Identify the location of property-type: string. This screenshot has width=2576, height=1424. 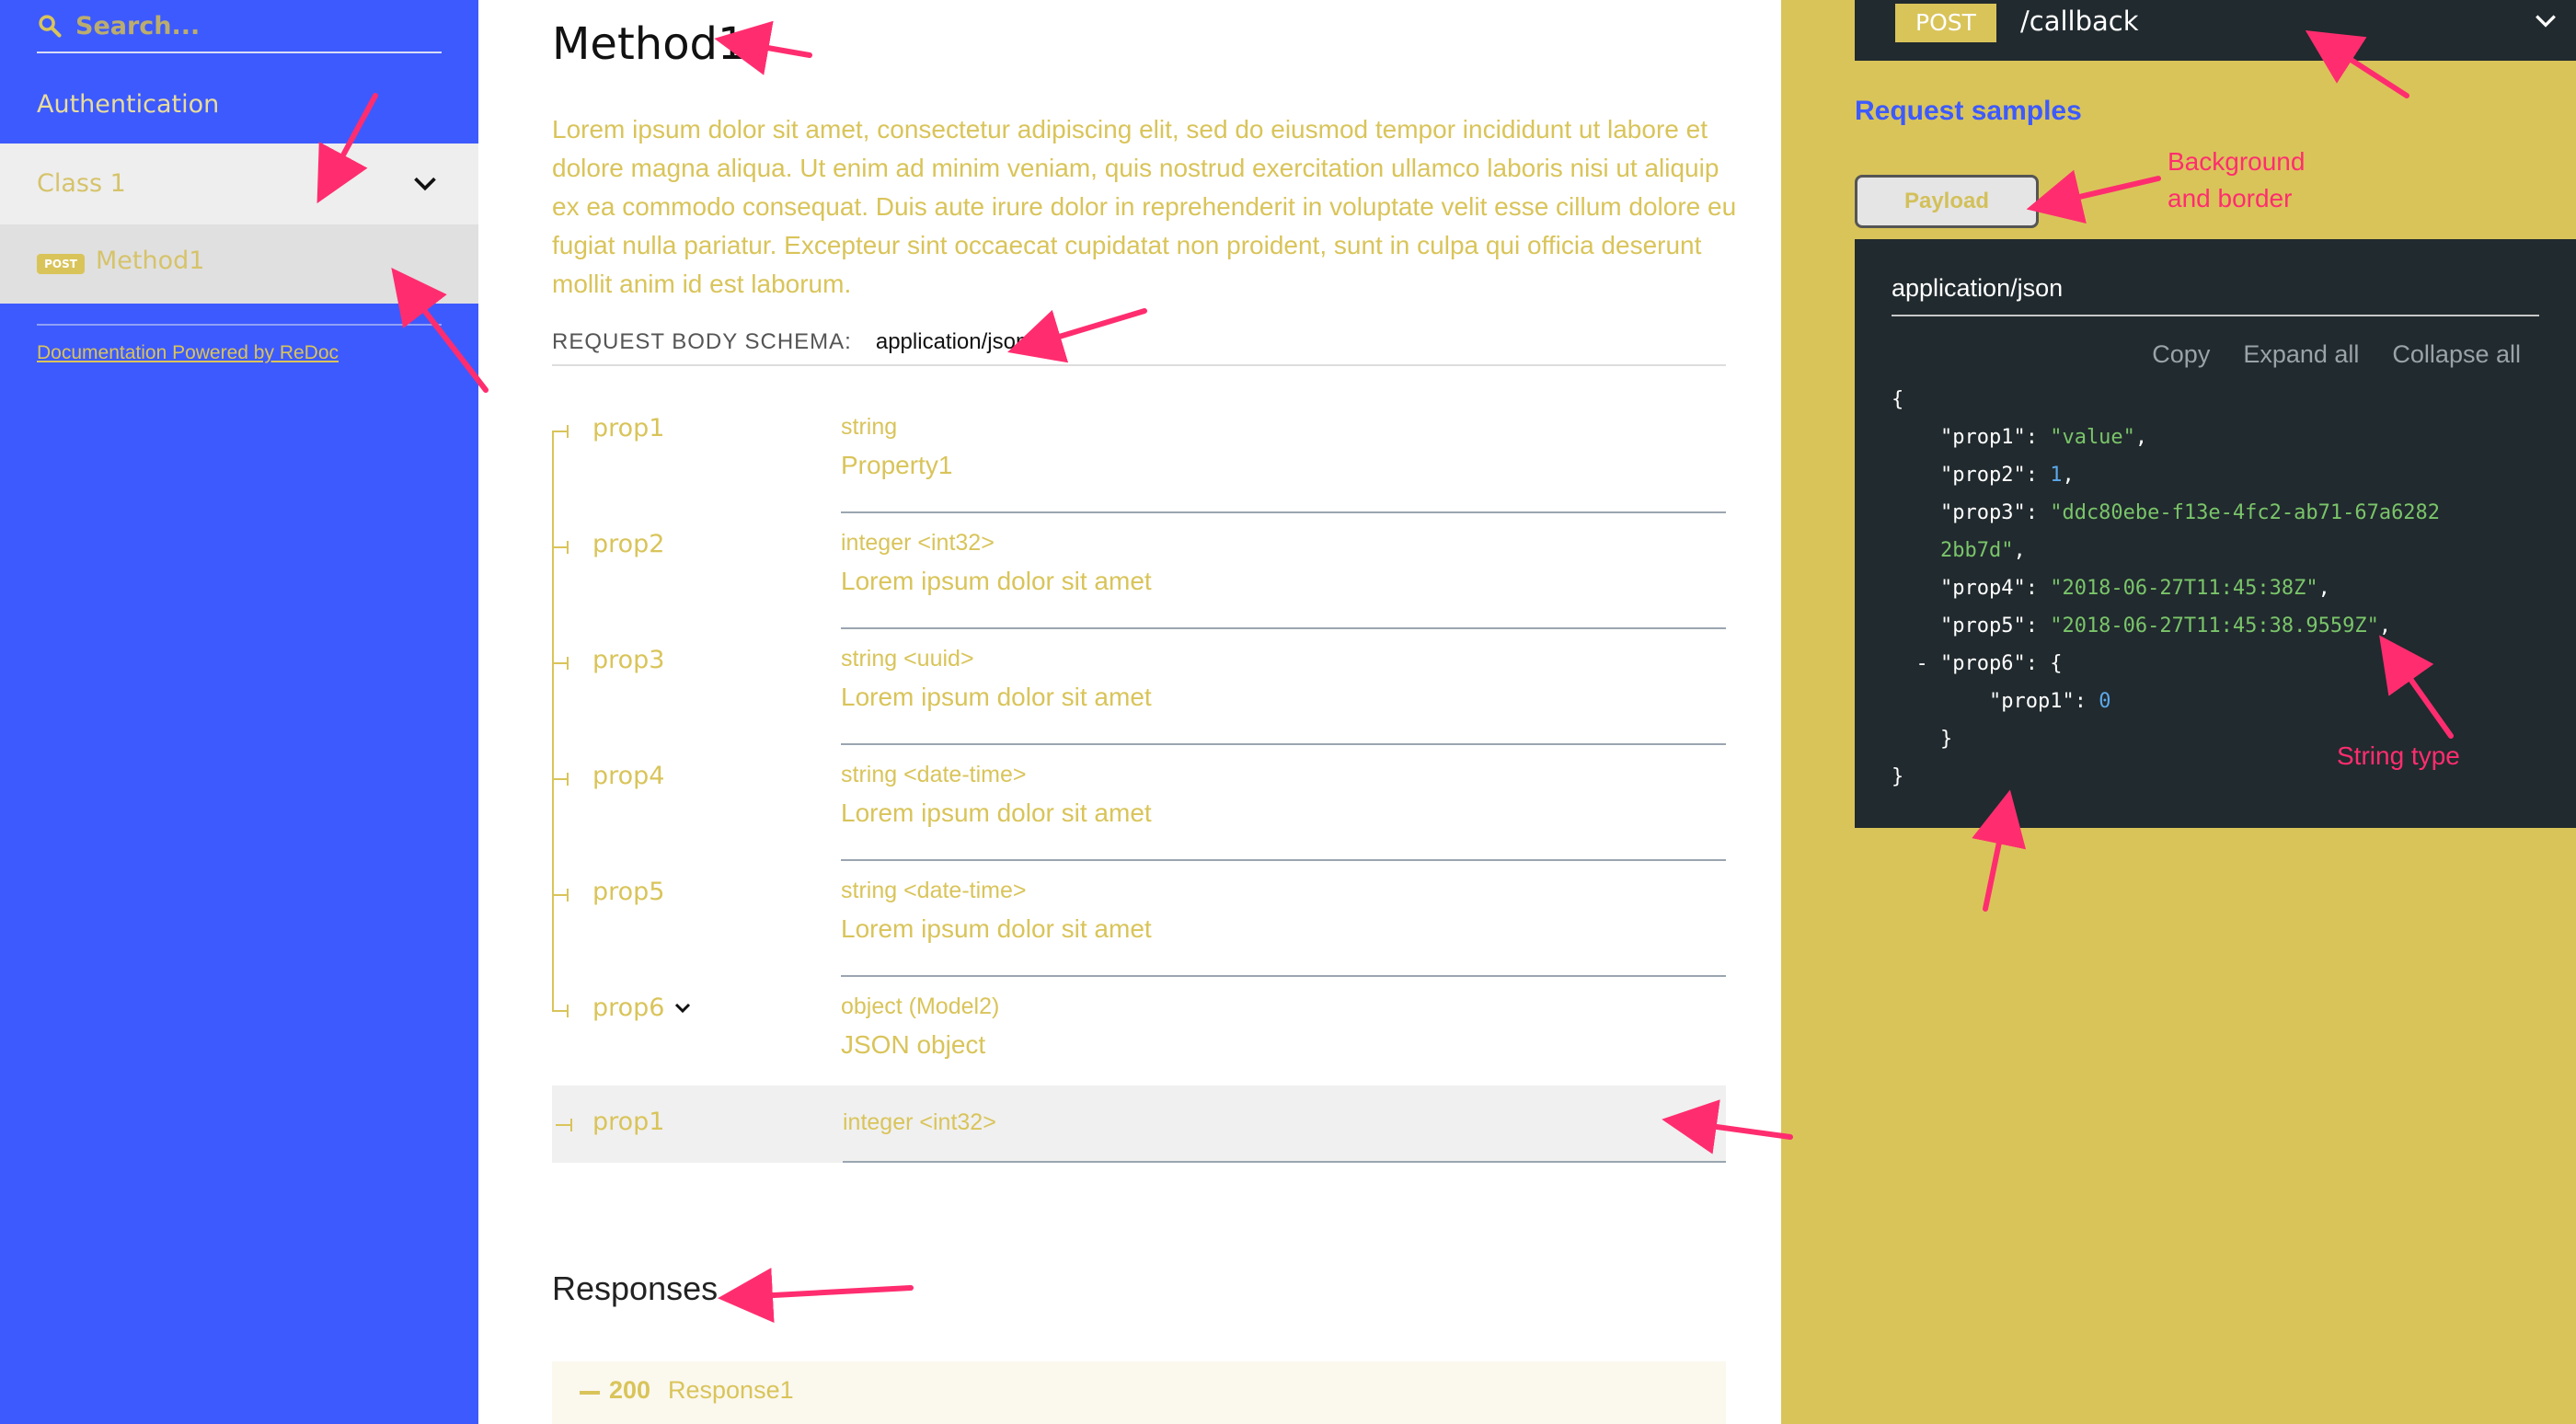
(869, 427).